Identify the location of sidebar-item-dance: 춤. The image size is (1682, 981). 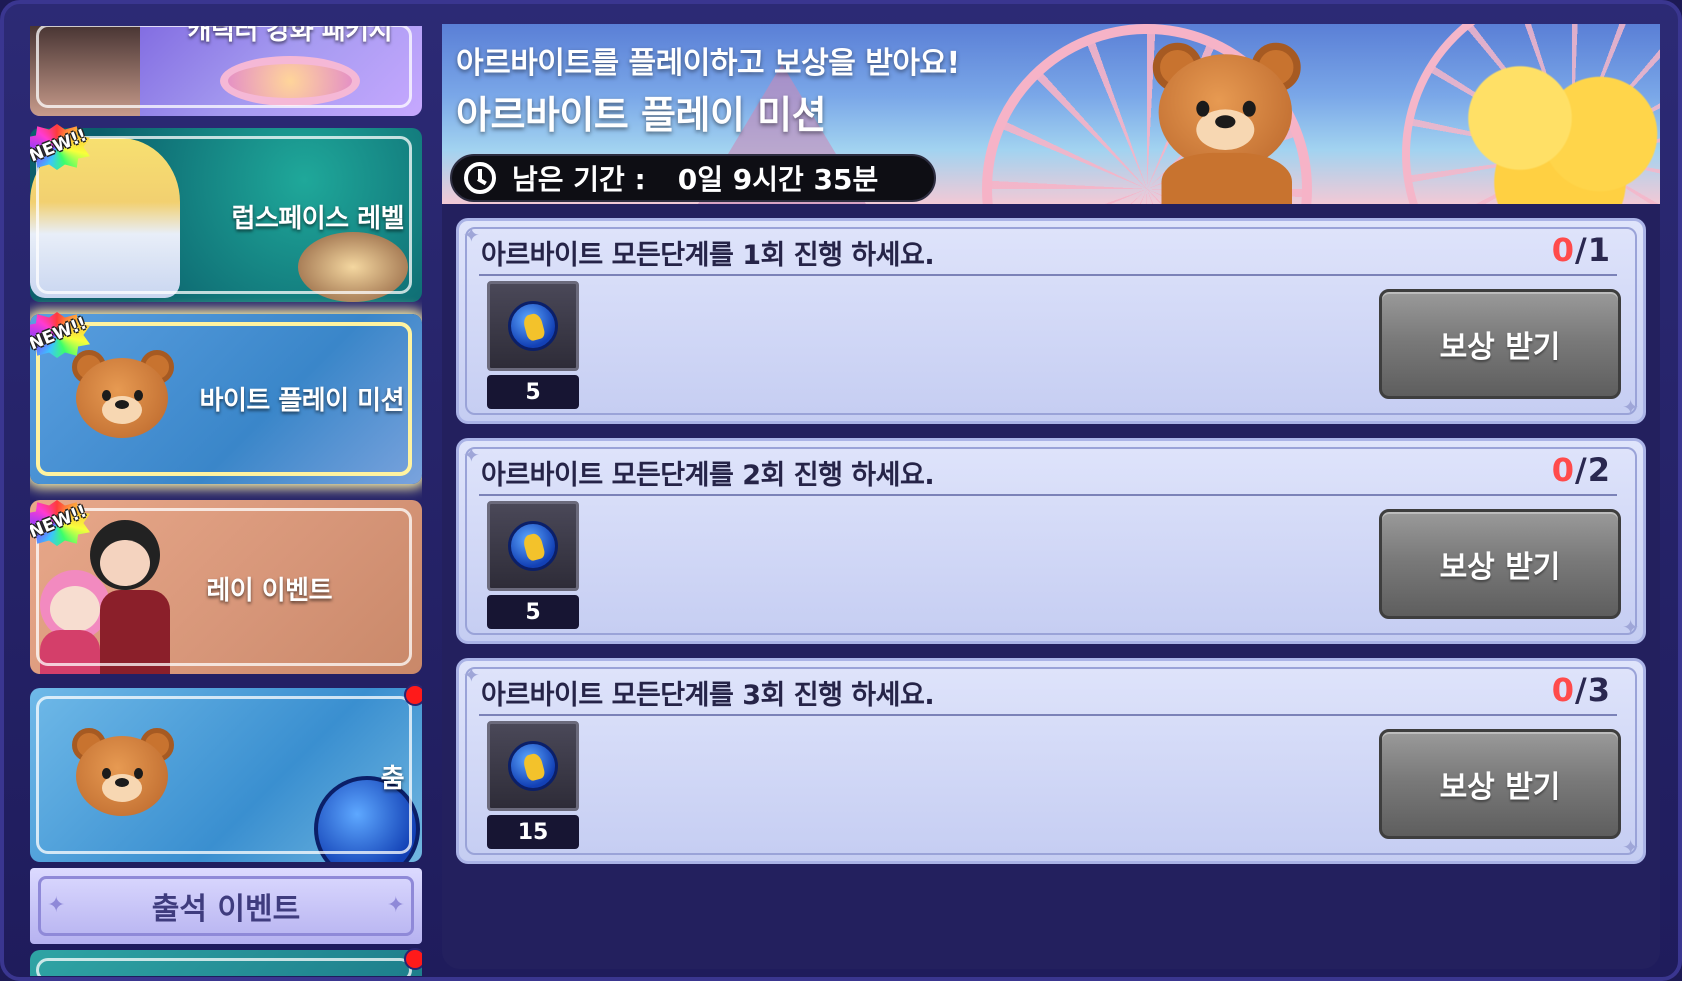
(226, 775).